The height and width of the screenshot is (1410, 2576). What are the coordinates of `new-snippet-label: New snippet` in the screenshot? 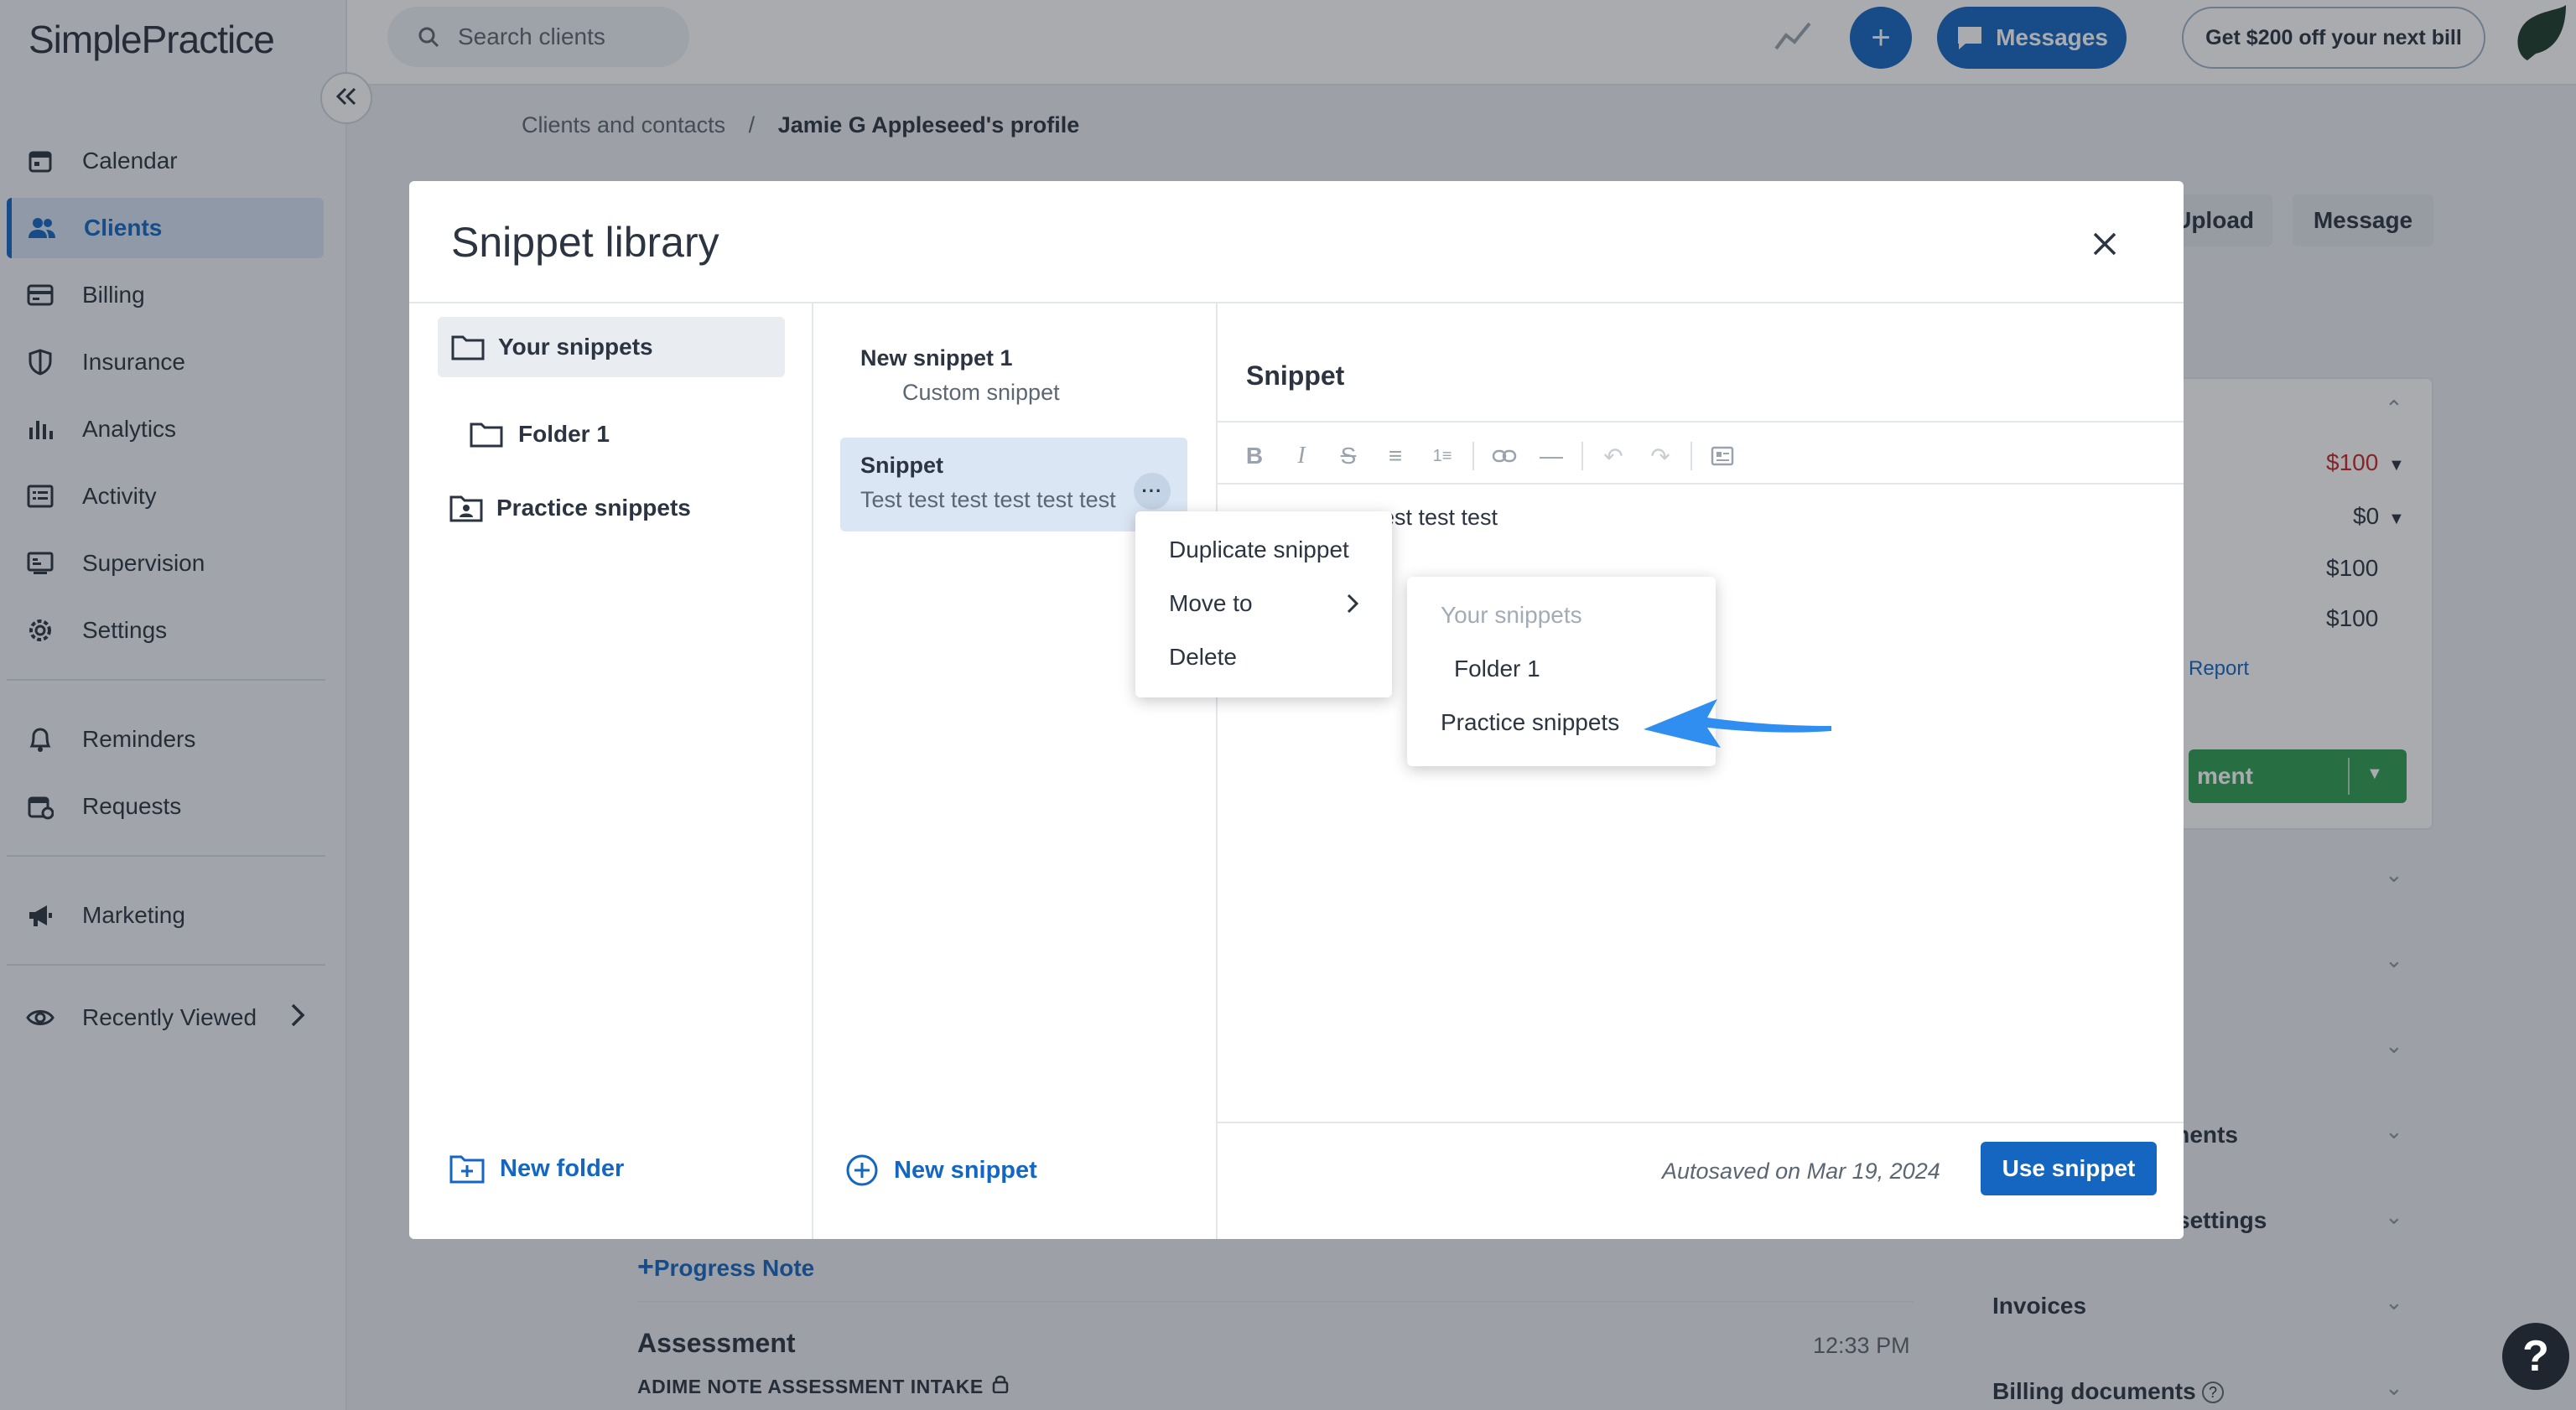 It's located at (965, 1170).